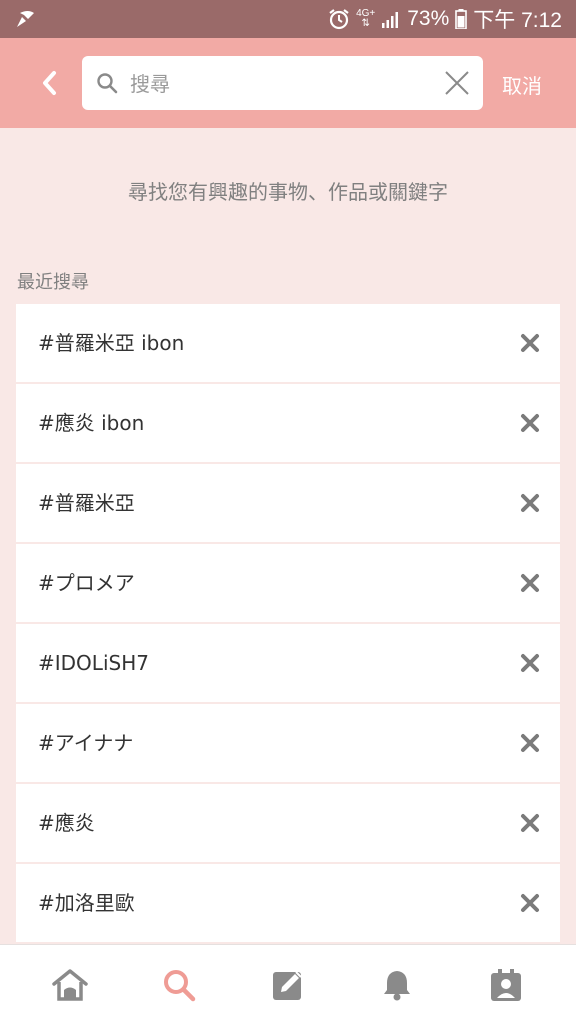 The width and height of the screenshot is (576, 1025). Describe the element at coordinates (461, 19) in the screenshot. I see `battery-icon` at that location.